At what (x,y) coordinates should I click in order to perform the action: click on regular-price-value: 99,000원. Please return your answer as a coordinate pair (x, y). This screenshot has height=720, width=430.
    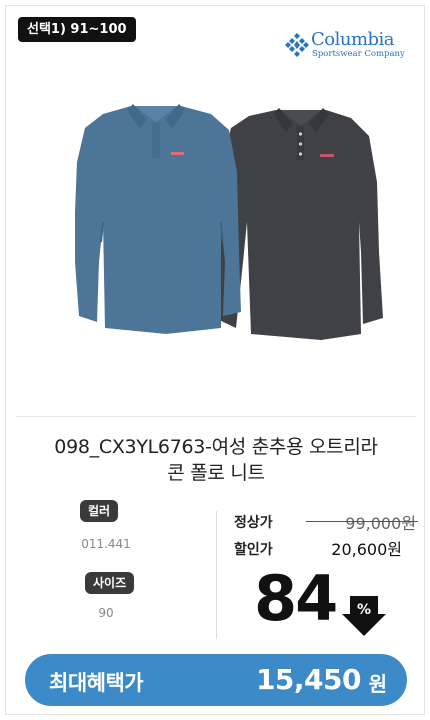
    Looking at the image, I should click on (380, 523).